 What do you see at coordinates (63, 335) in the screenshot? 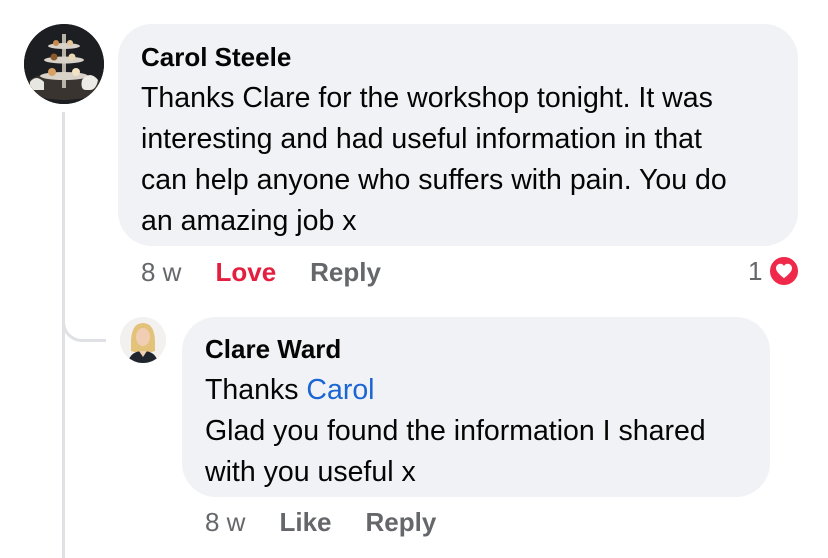
I see `thread-connector-line` at bounding box center [63, 335].